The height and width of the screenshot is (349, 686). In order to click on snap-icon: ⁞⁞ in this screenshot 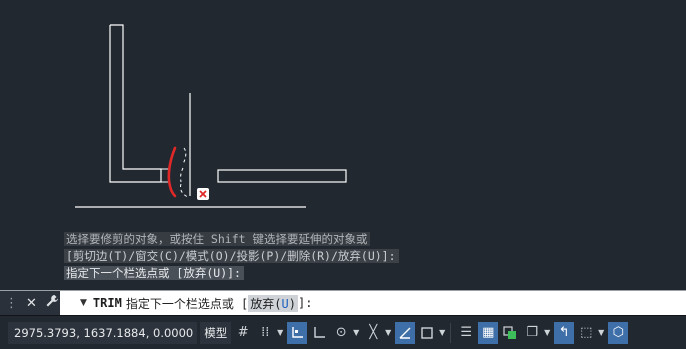, I will do `click(265, 333)`.